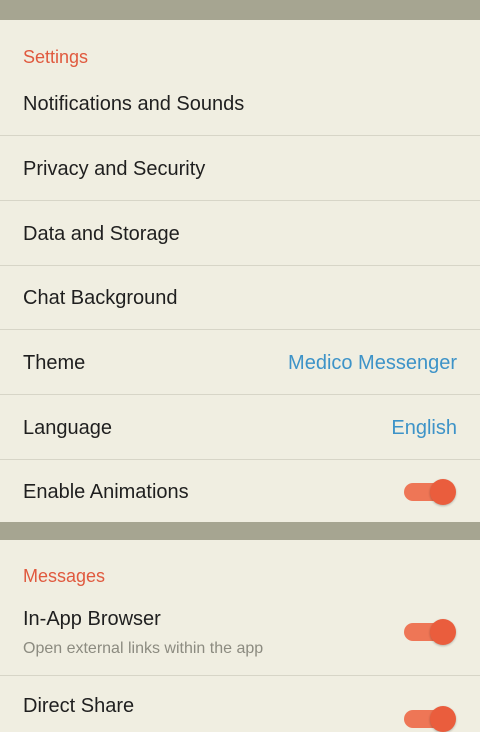  I want to click on section-header-messages: Messages, so click(64, 576).